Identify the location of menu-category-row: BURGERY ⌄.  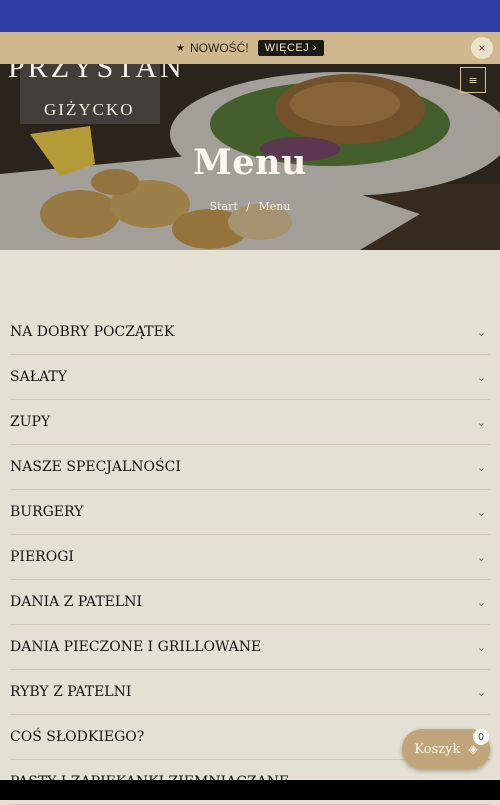
(250, 512).